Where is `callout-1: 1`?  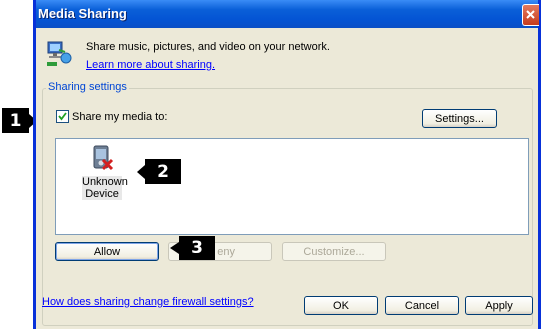
callout-1: 1 is located at coordinates (15, 120).